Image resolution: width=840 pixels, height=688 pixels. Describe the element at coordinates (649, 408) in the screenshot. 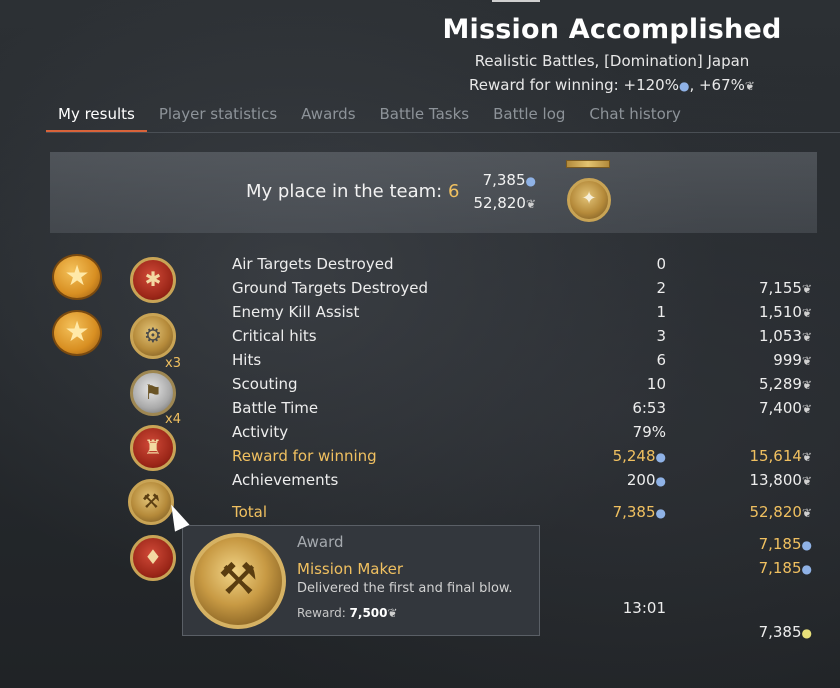

I see `stat-count: 6:53` at that location.